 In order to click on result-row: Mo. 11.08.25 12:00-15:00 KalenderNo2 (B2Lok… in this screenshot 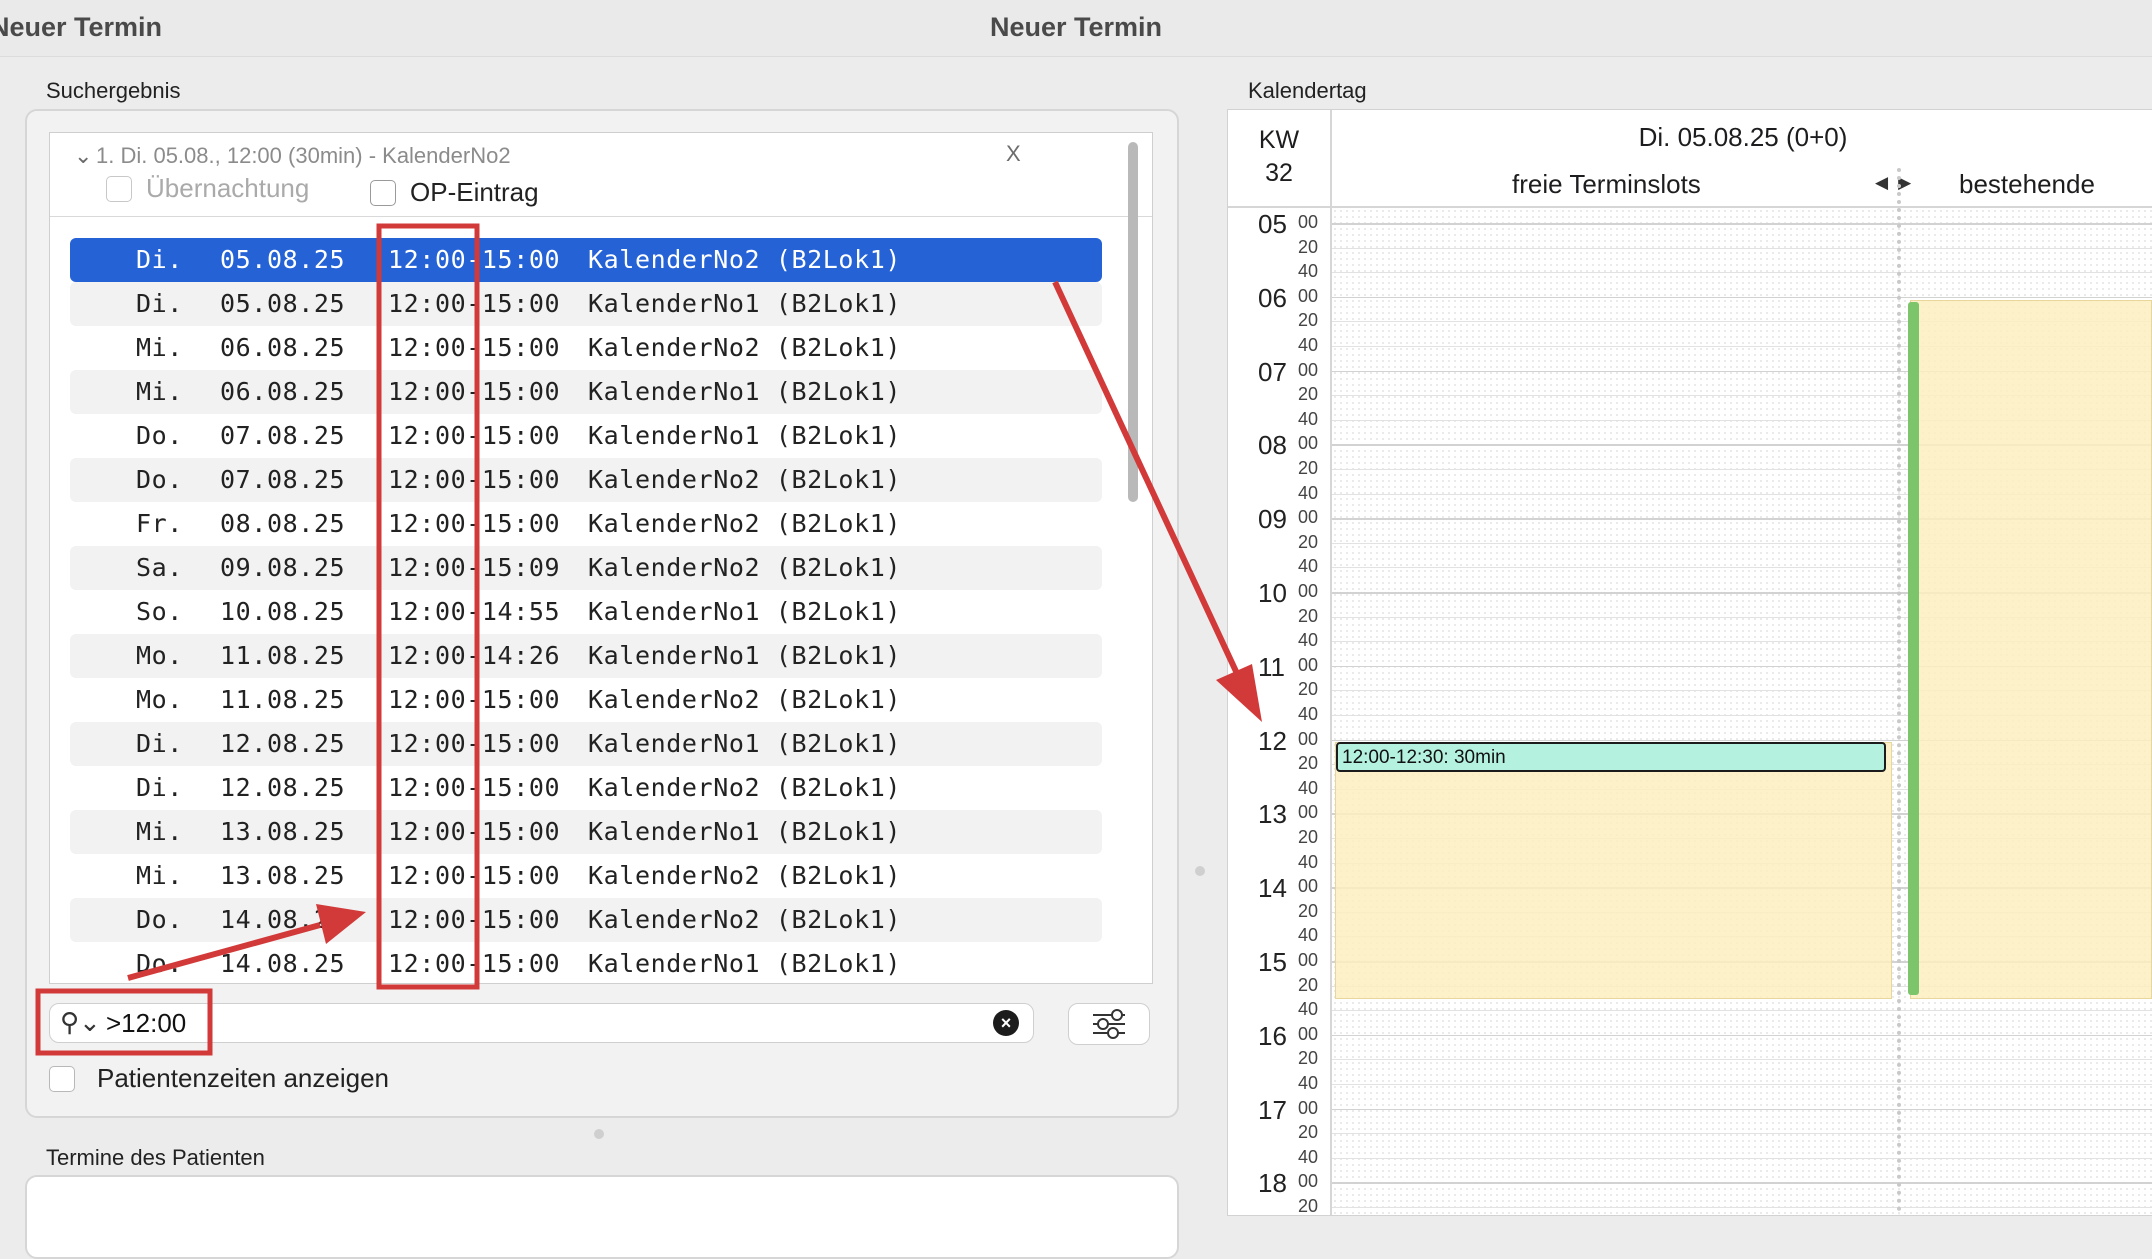, I will do `click(586, 700)`.